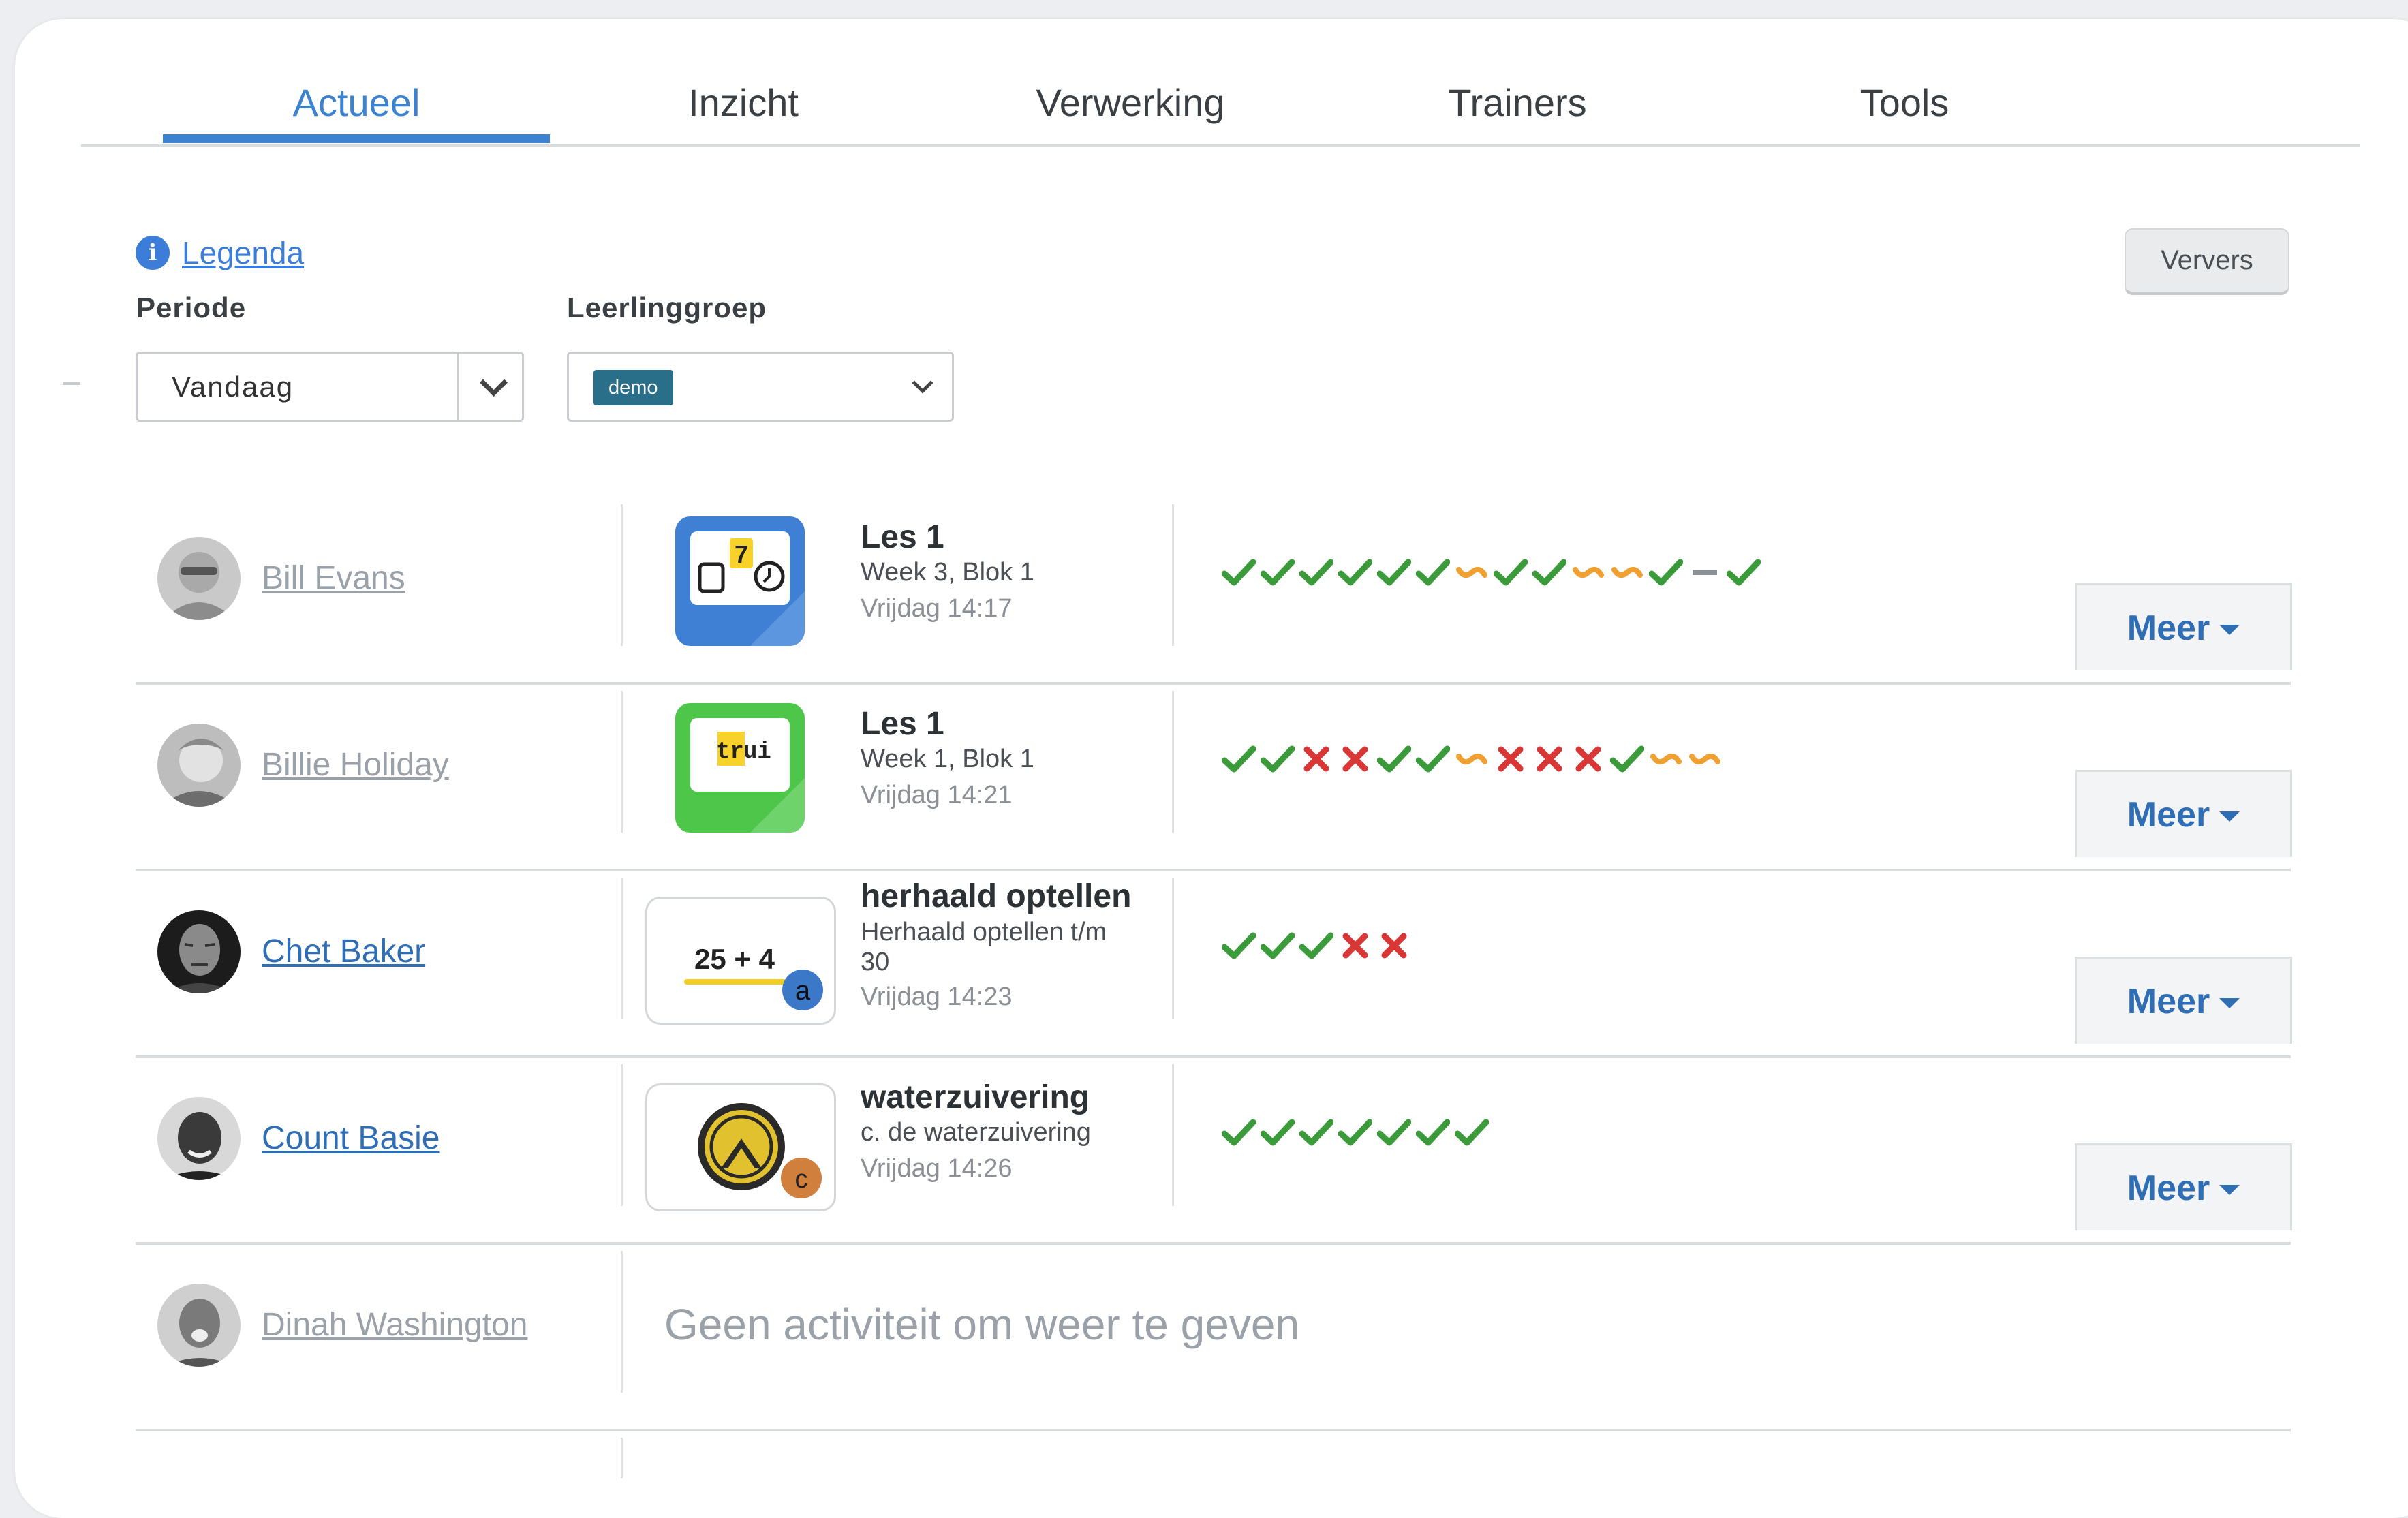  What do you see at coordinates (760, 387) in the screenshot?
I see `leerlinggroep-select: demo` at bounding box center [760, 387].